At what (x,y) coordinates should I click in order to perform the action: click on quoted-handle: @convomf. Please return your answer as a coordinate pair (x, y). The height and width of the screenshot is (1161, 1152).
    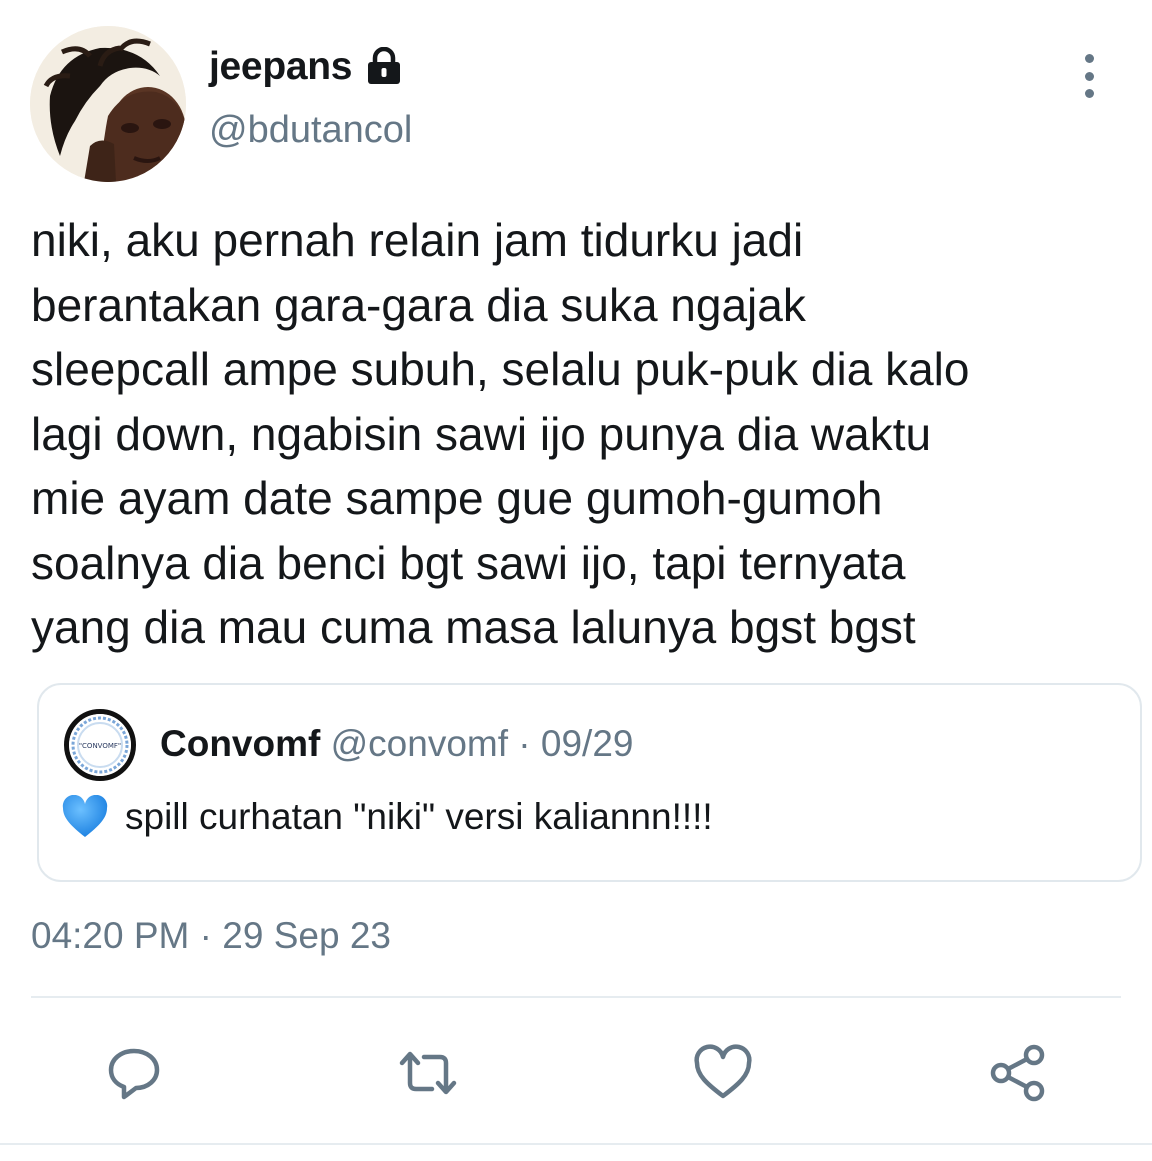
    Looking at the image, I should click on (419, 743).